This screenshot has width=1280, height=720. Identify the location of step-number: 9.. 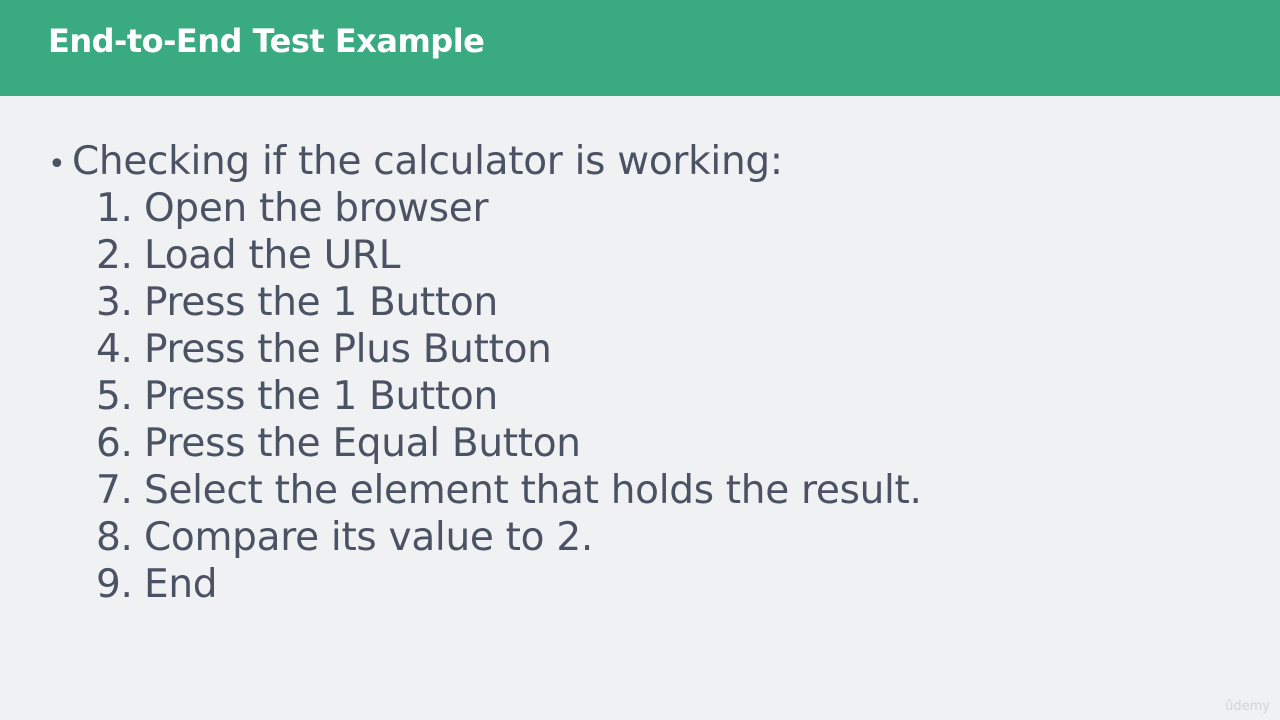
(114, 584).